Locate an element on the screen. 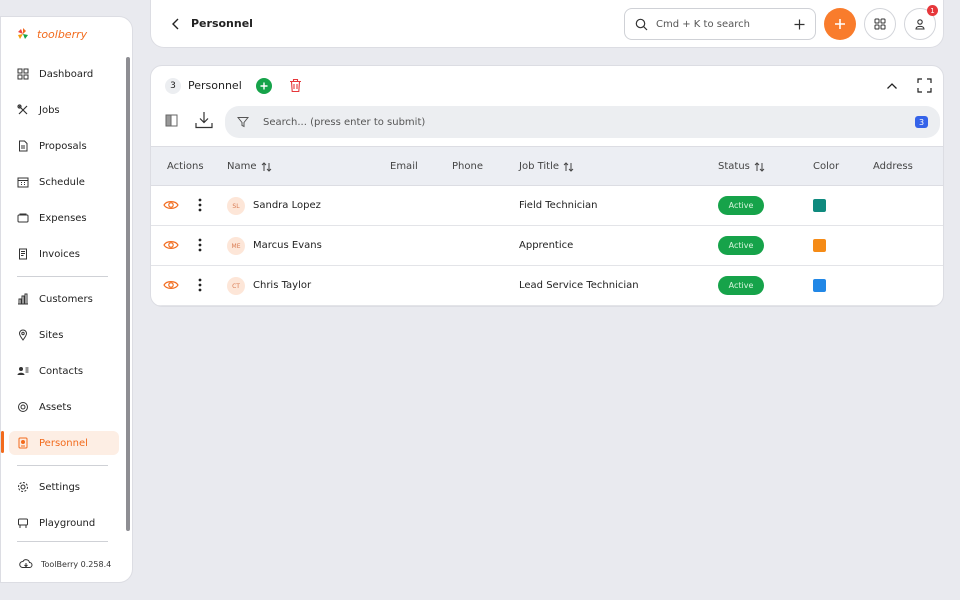 The width and height of the screenshot is (960, 600). sidebar-item-label: Sites is located at coordinates (51, 335).